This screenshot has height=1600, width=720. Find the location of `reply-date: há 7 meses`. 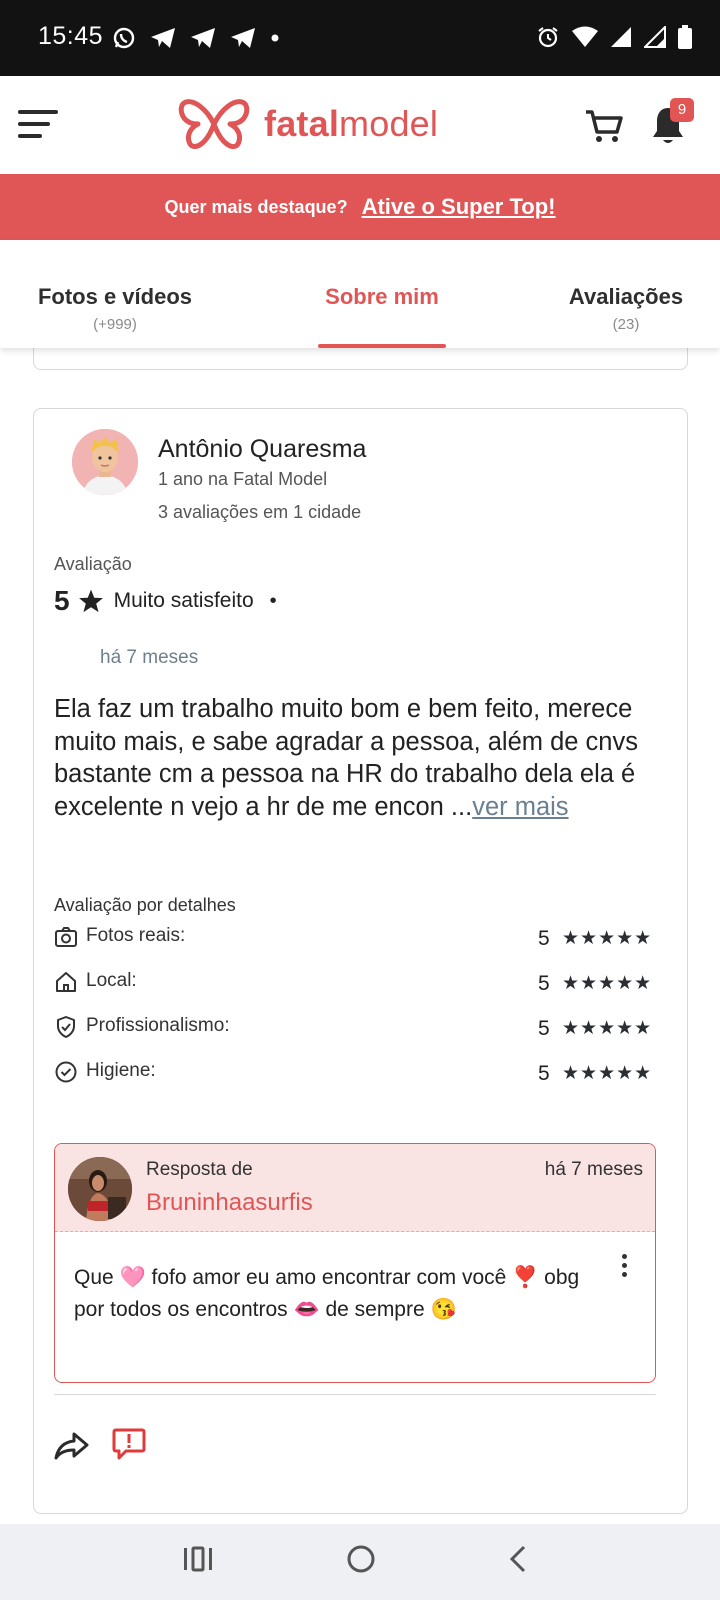

reply-date: há 7 meses is located at coordinates (593, 1169).